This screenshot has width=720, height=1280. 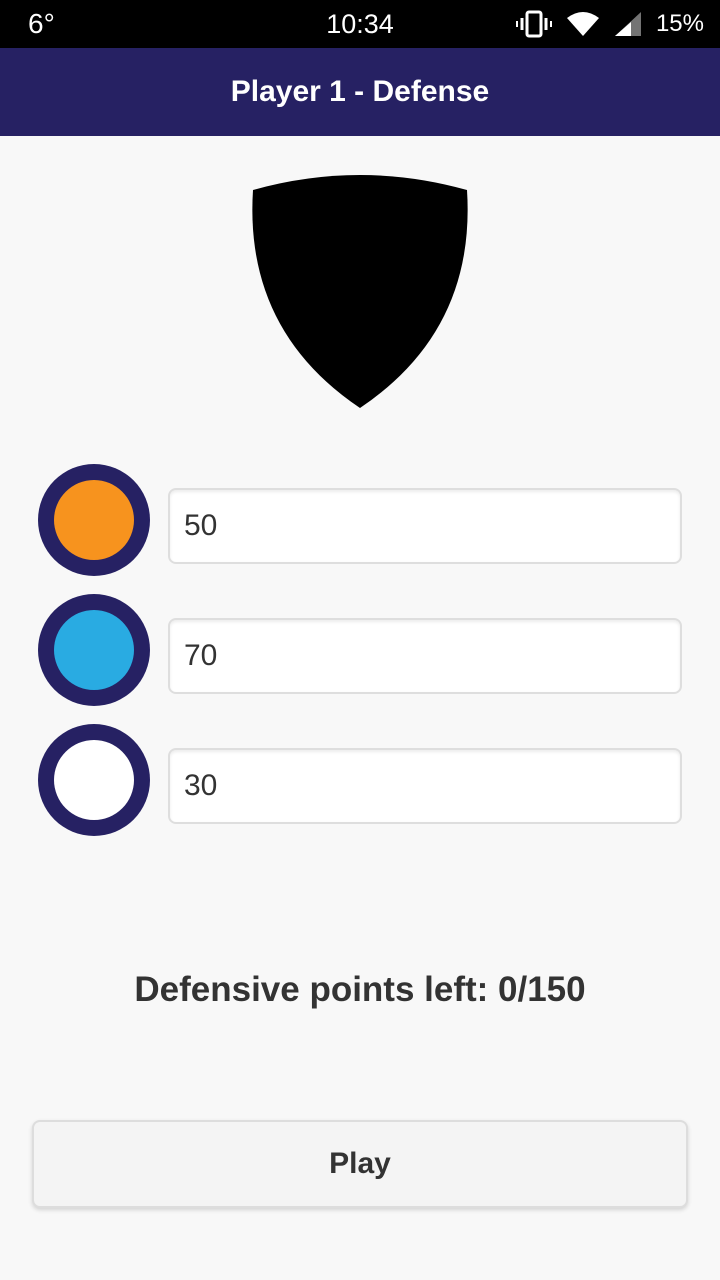 I want to click on blue-circle-icon, so click(x=94, y=650).